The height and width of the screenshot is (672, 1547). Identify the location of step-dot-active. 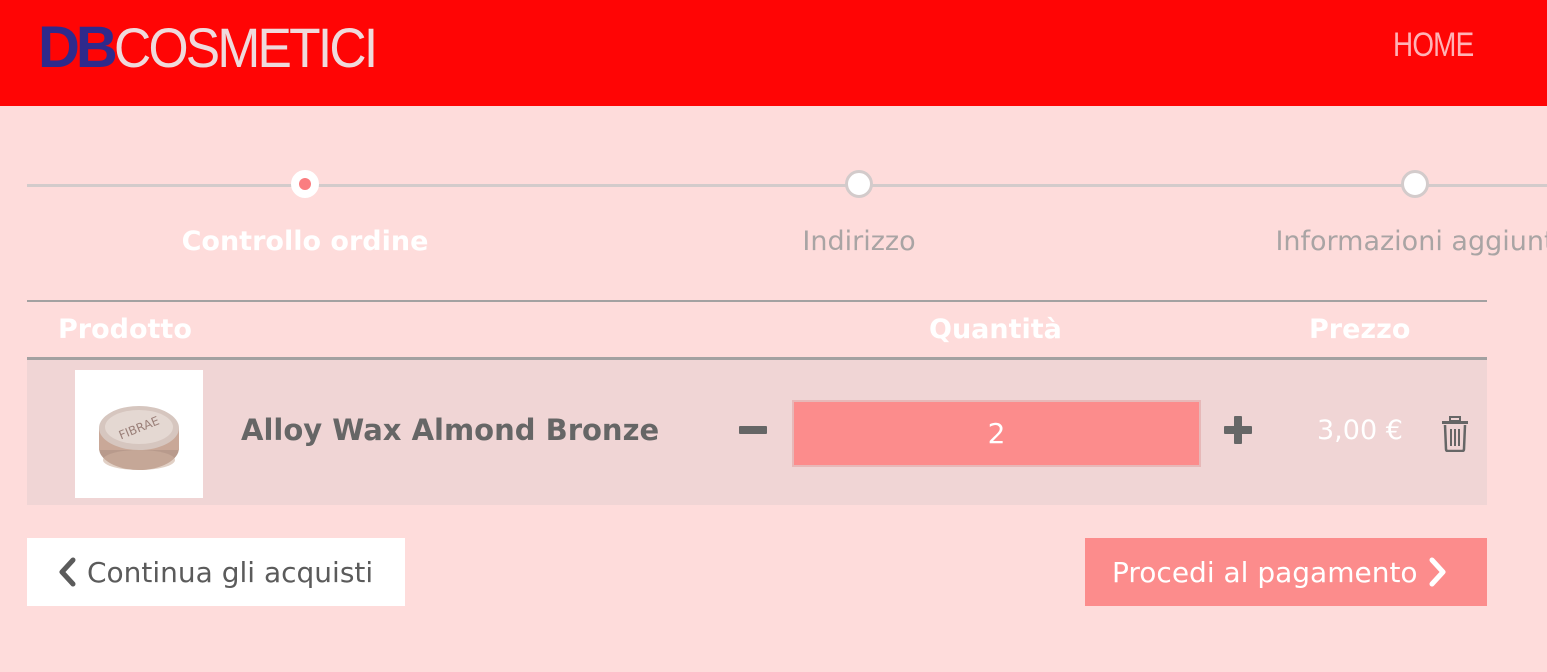
(305, 184).